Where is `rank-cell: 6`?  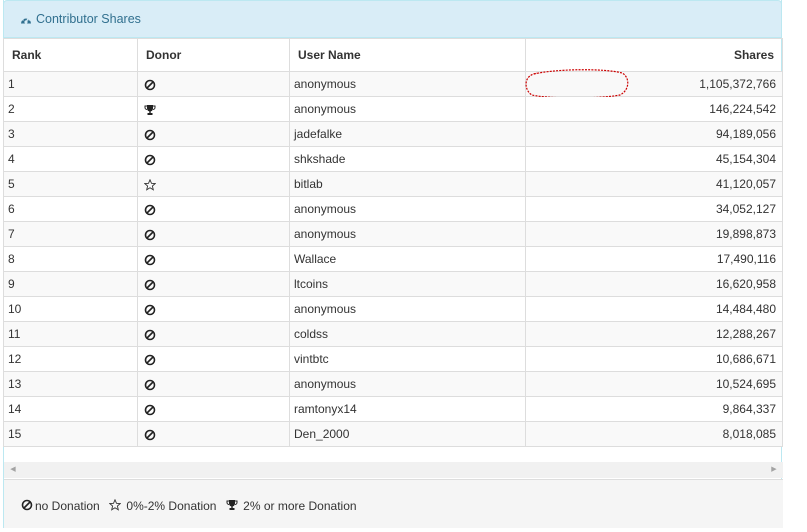
rank-cell: 6 is located at coordinates (70, 209).